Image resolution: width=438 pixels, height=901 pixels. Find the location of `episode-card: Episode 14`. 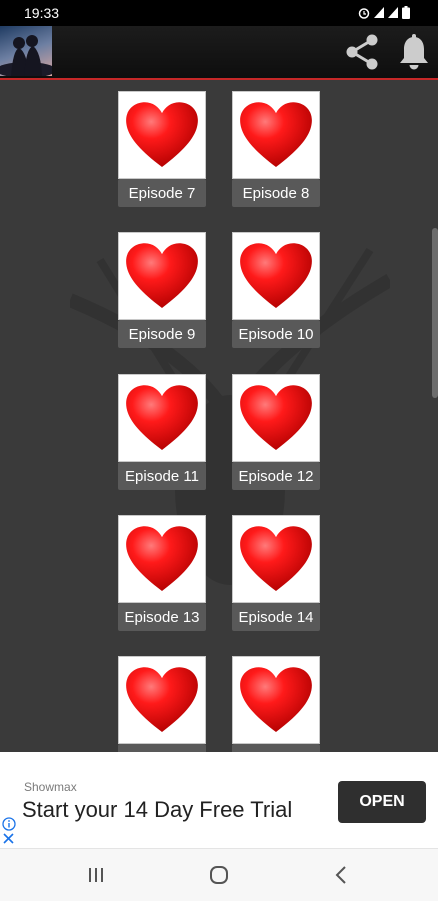

episode-card: Episode 14 is located at coordinates (276, 574).